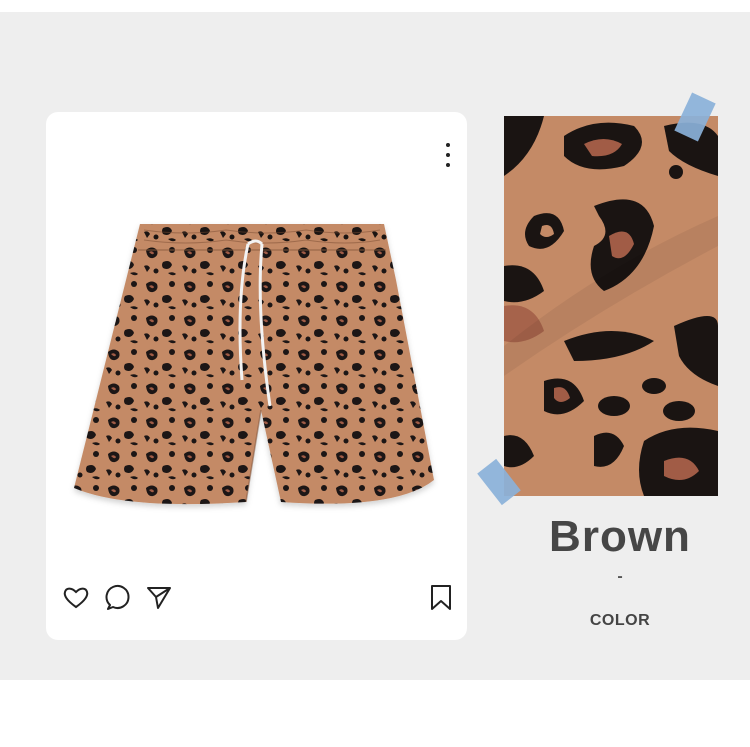 This screenshot has height=747, width=750. I want to click on bookmark-icon, so click(441, 597).